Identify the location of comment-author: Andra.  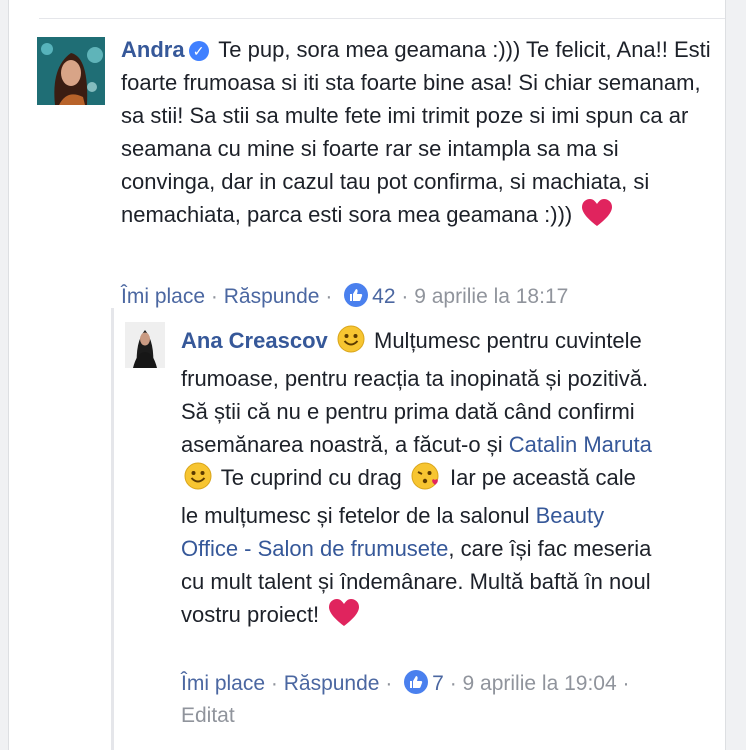
(153, 49).